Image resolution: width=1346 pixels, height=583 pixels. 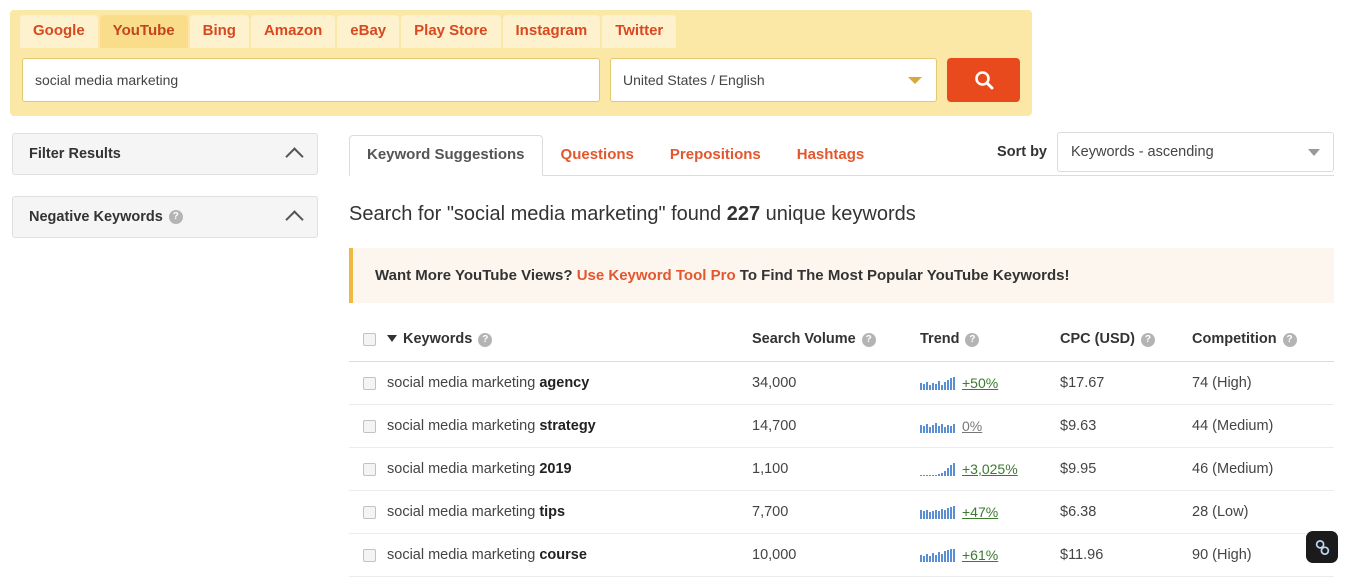 I want to click on select-all-header, so click(x=368, y=346).